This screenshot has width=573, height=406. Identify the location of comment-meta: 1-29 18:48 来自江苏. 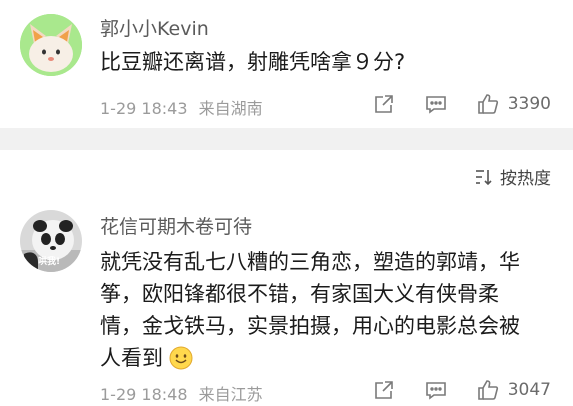
(181, 393).